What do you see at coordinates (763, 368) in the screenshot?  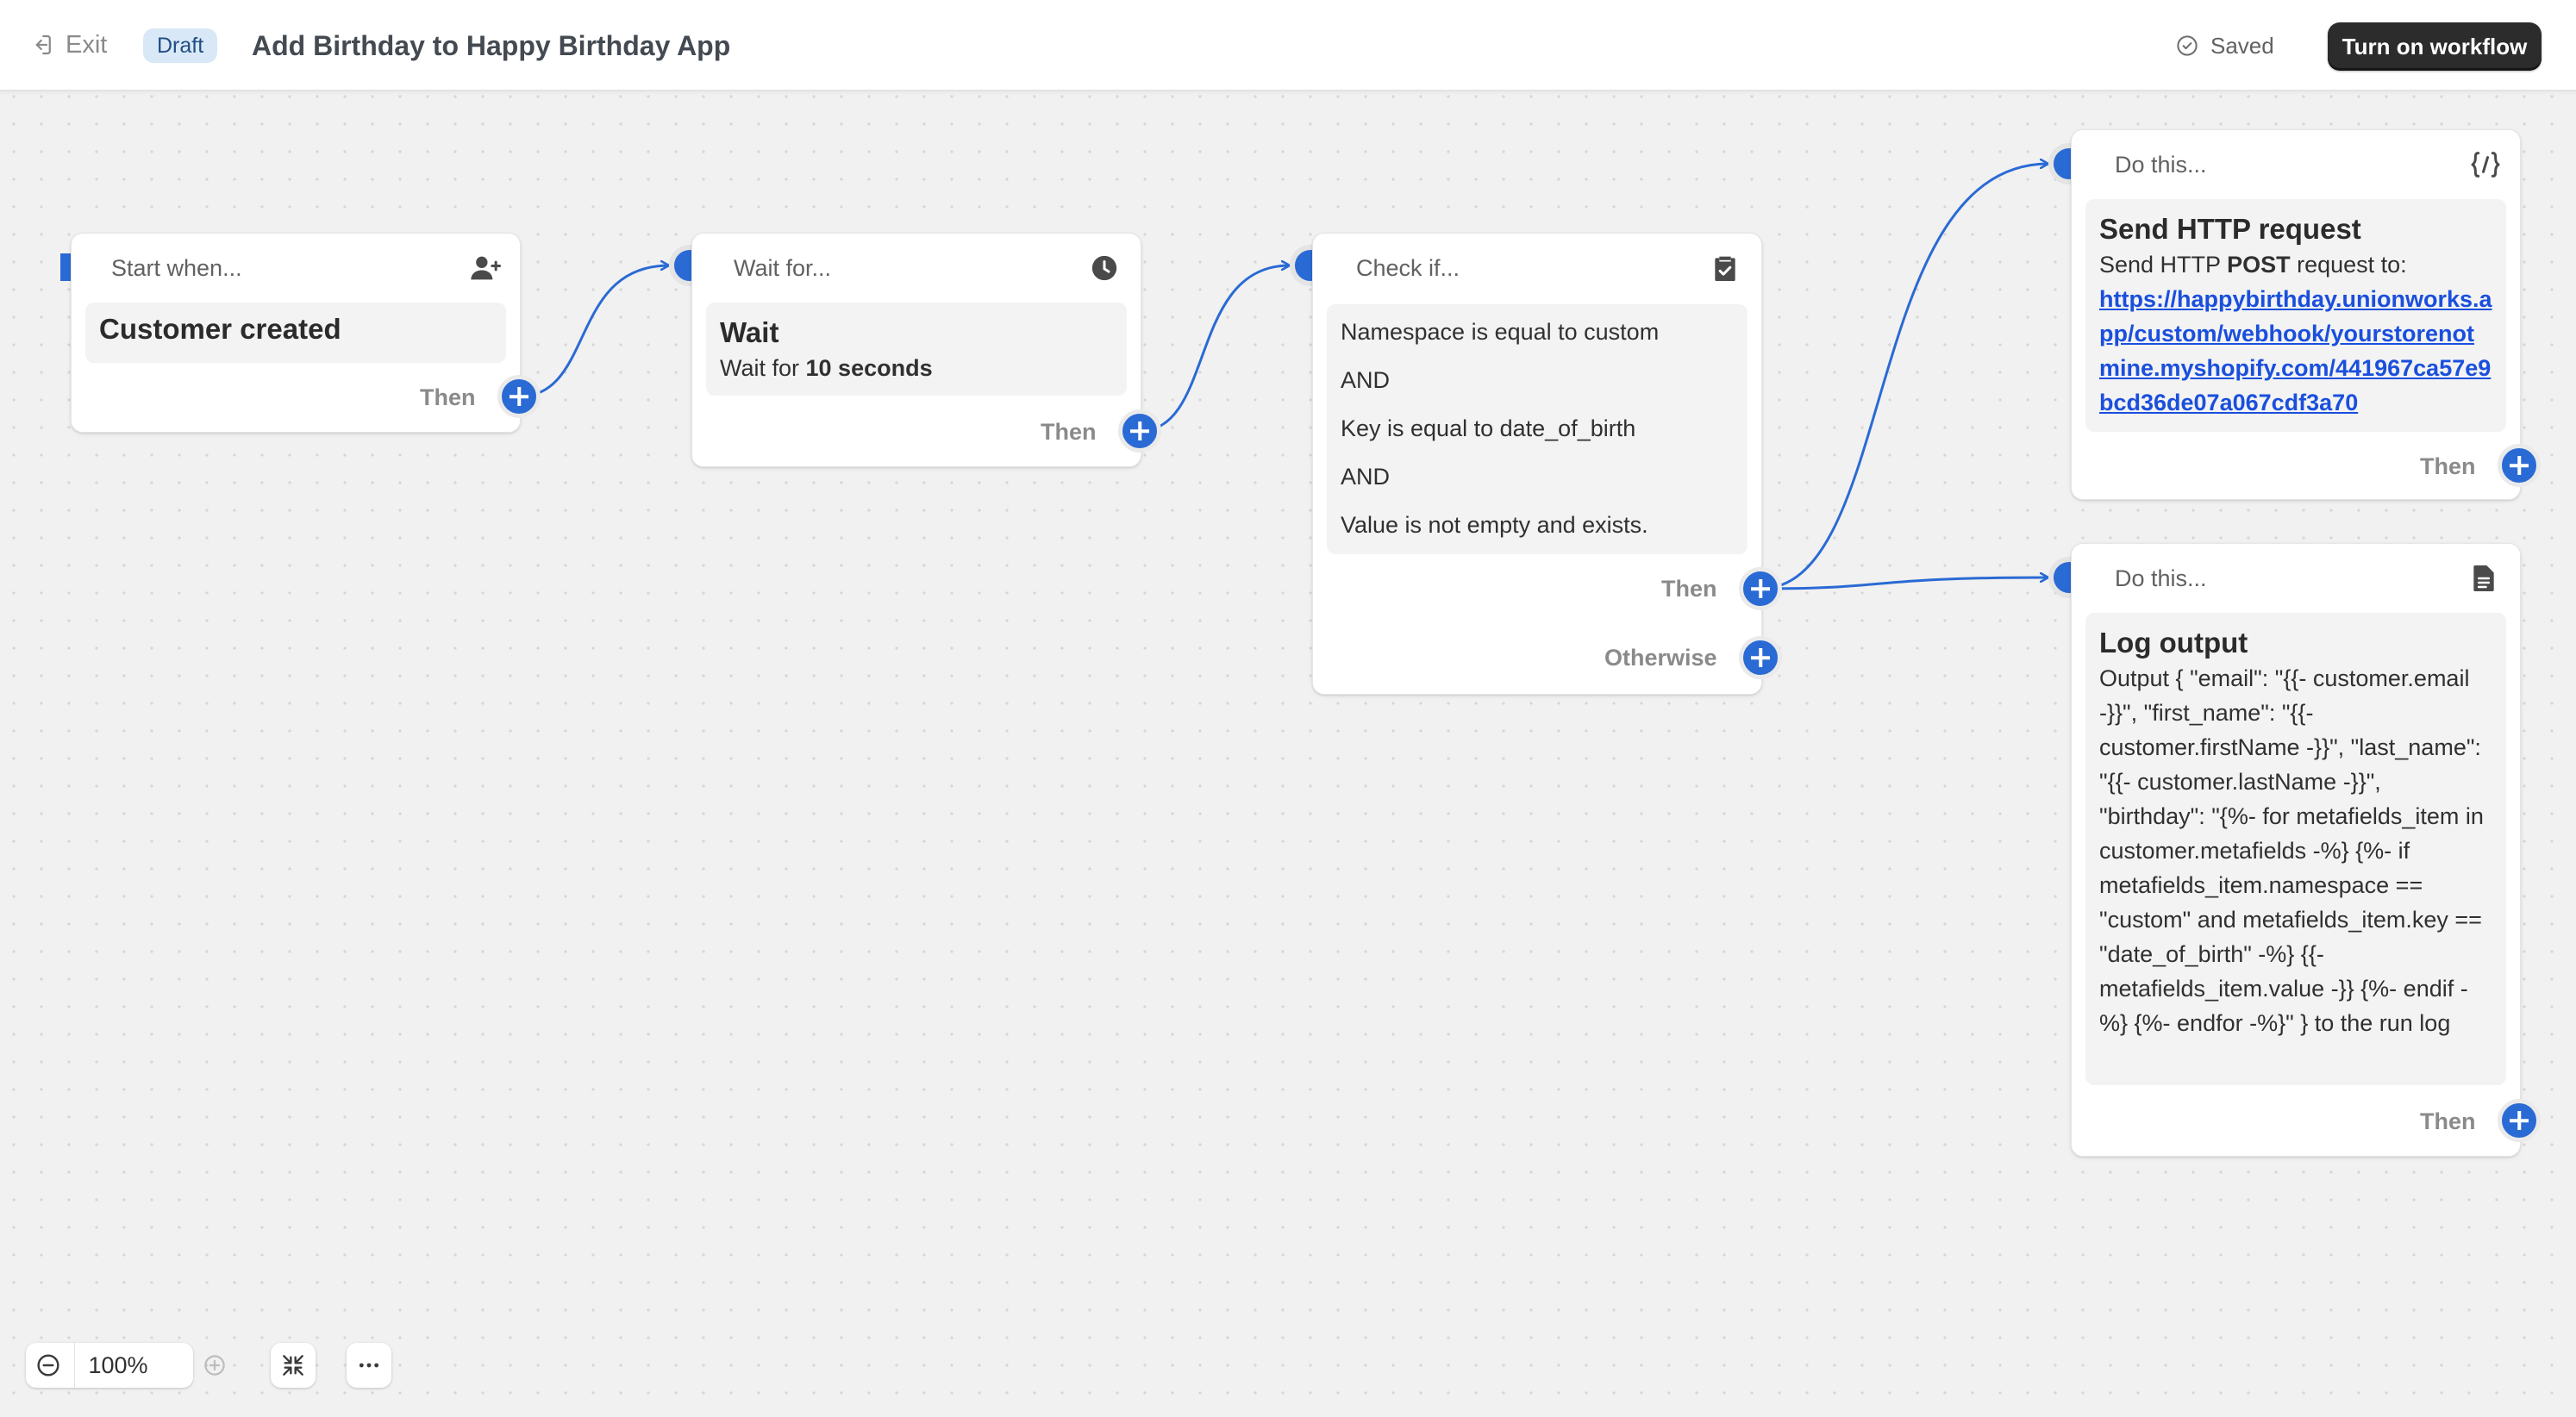 I see `wait-text-prefix: Wait for` at bounding box center [763, 368].